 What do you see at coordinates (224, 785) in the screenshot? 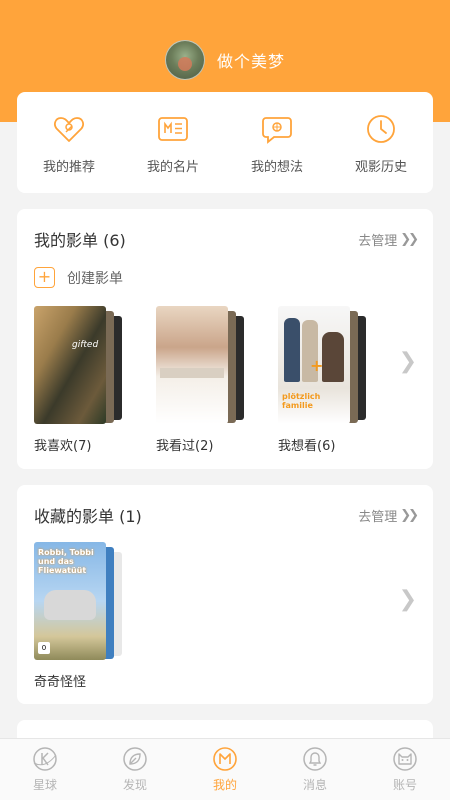
I see `tab-label: 我的` at bounding box center [224, 785].